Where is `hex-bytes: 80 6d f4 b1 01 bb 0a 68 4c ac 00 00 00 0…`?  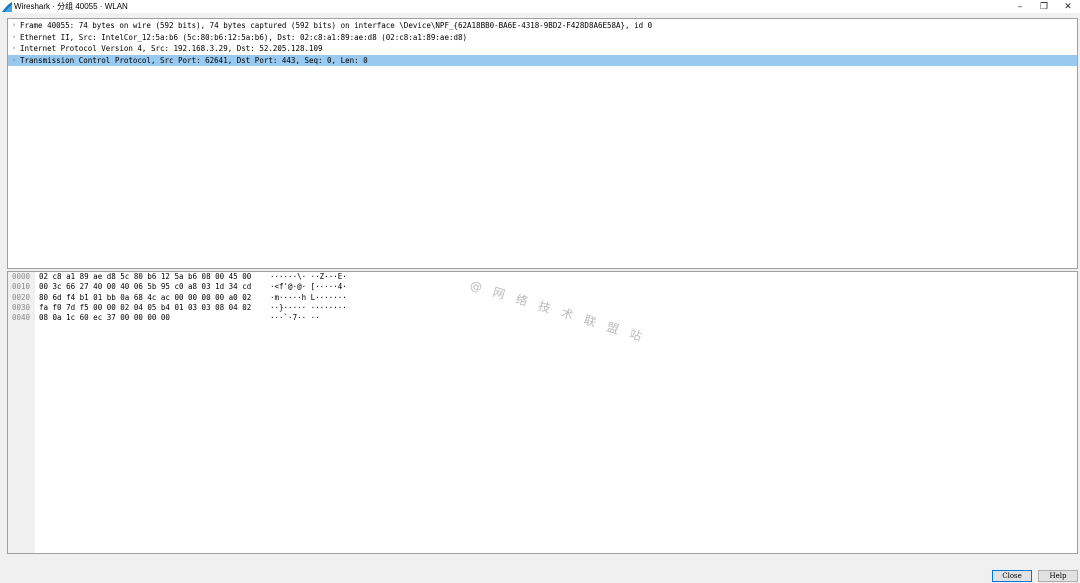 hex-bytes: 80 6d f4 b1 01 bb 0a 68 4c ac 00 00 00 0… is located at coordinates (145, 298).